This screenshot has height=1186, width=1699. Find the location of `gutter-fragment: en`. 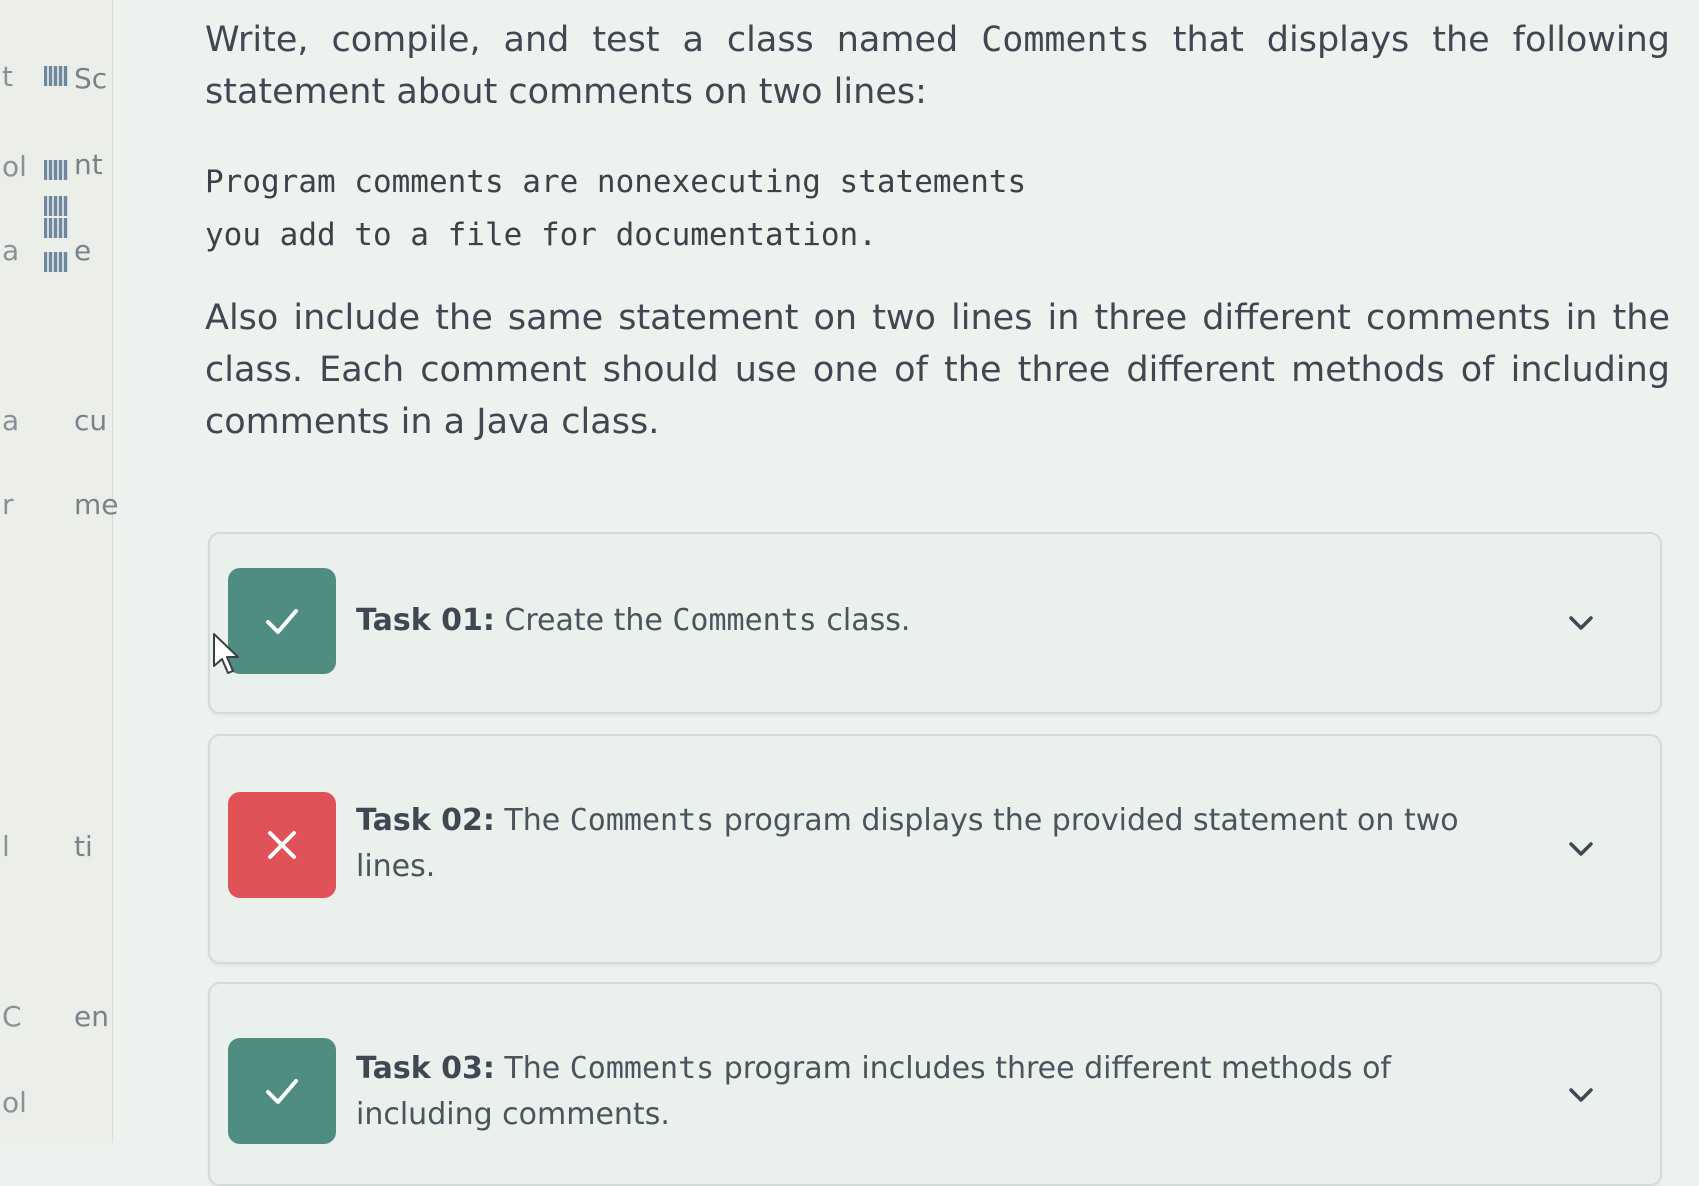

gutter-fragment: en is located at coordinates (91, 1016).